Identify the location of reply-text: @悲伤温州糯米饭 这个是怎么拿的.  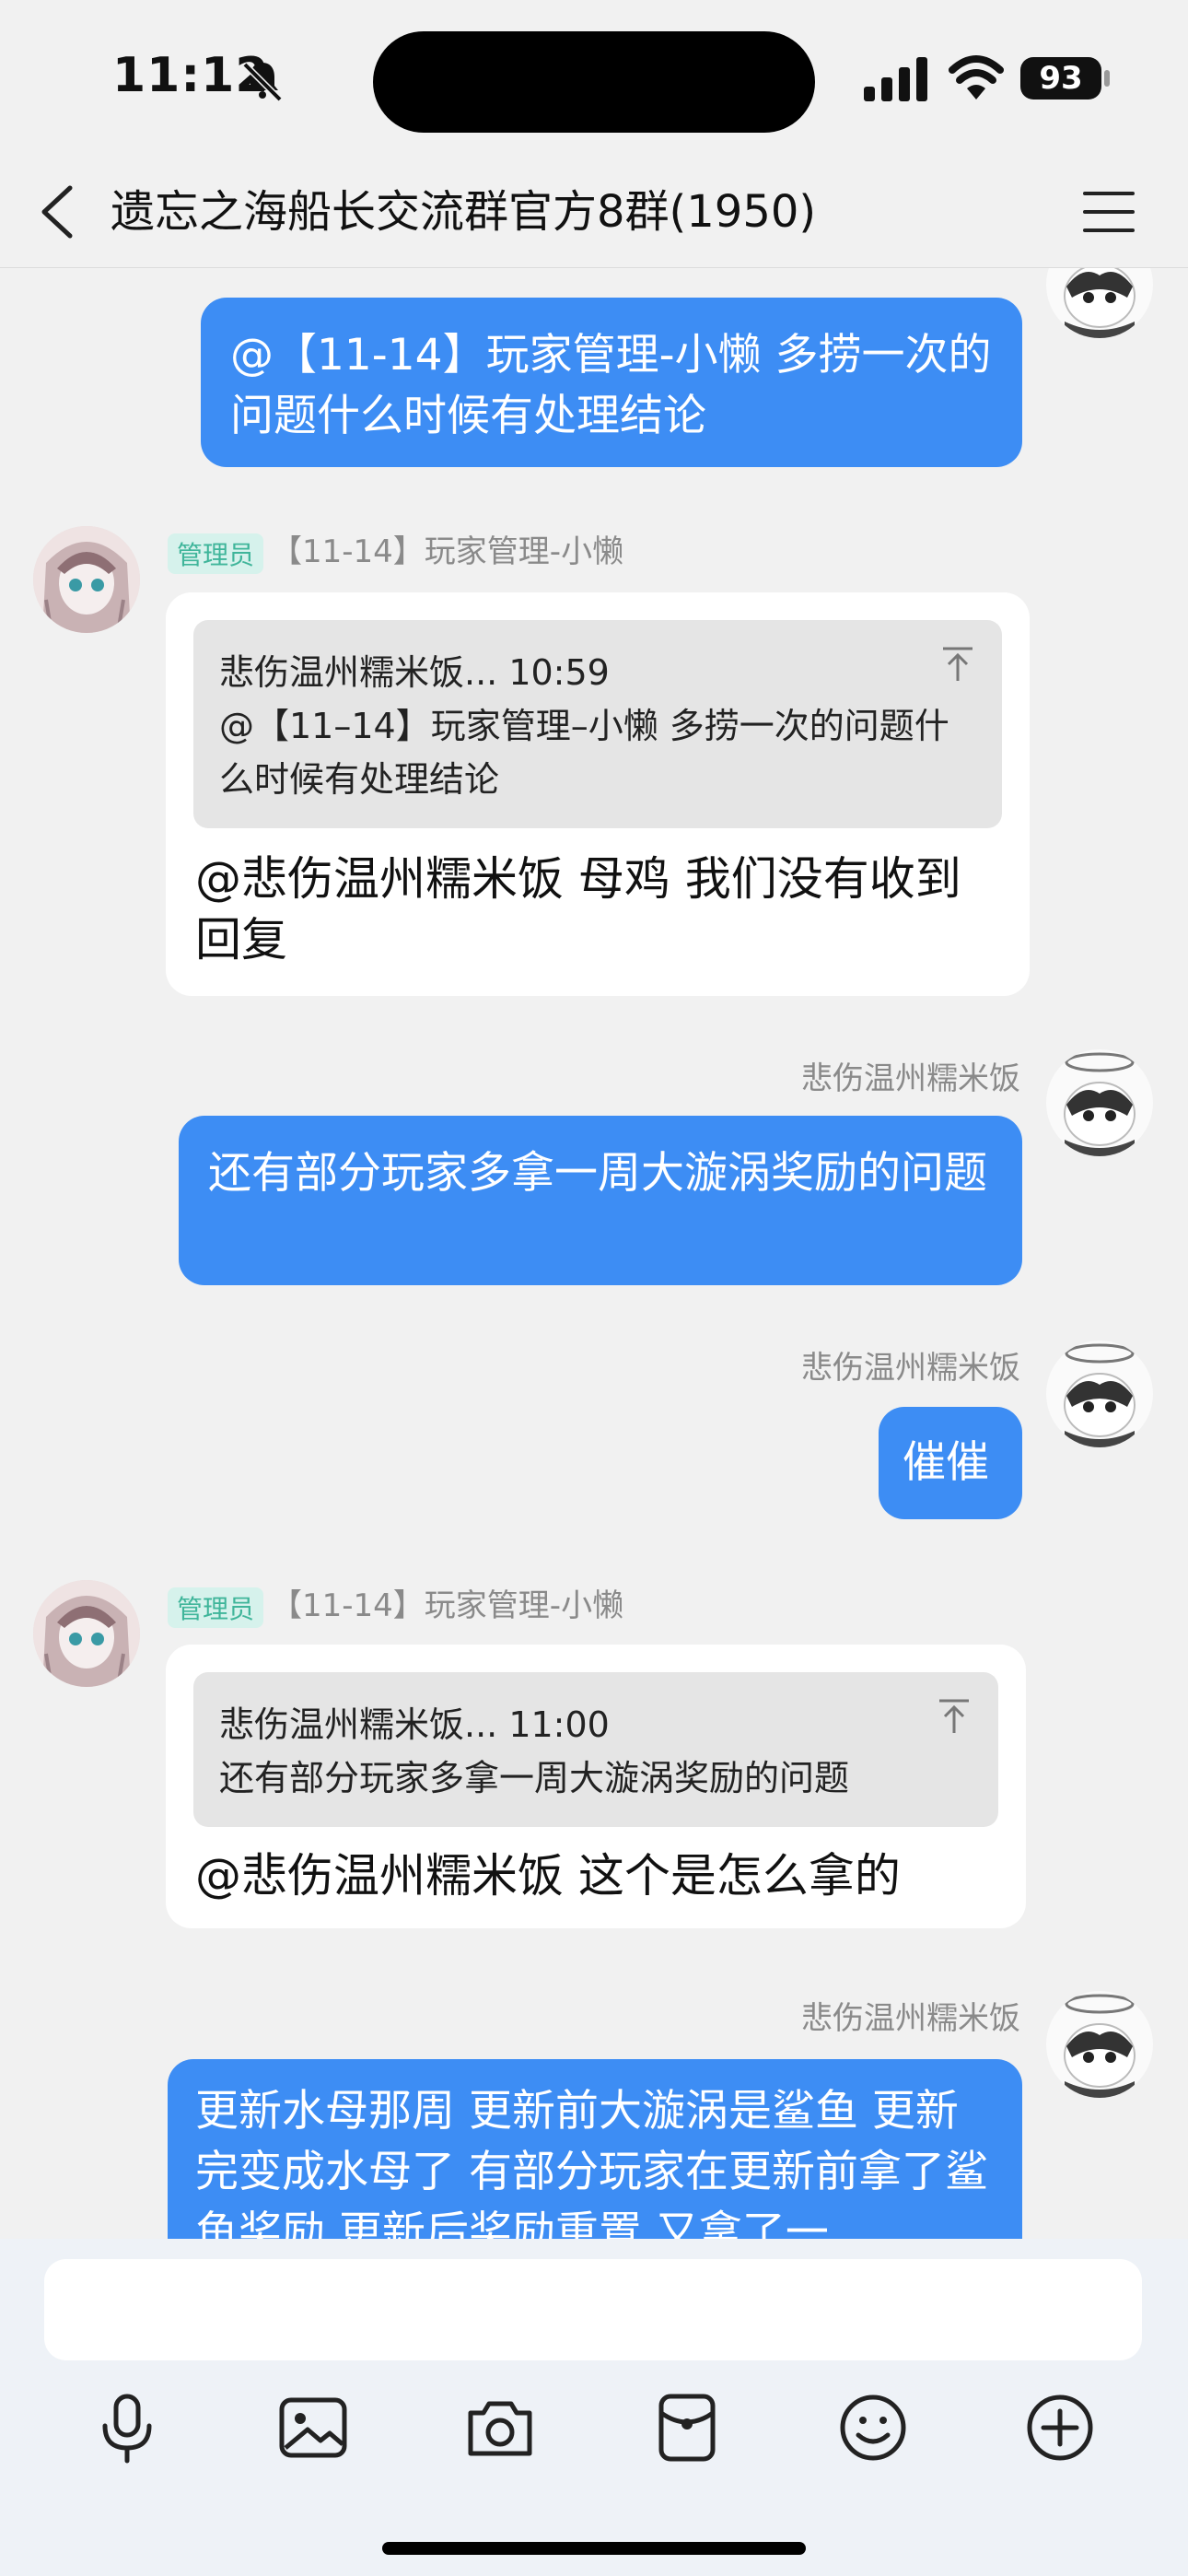
(548, 1876).